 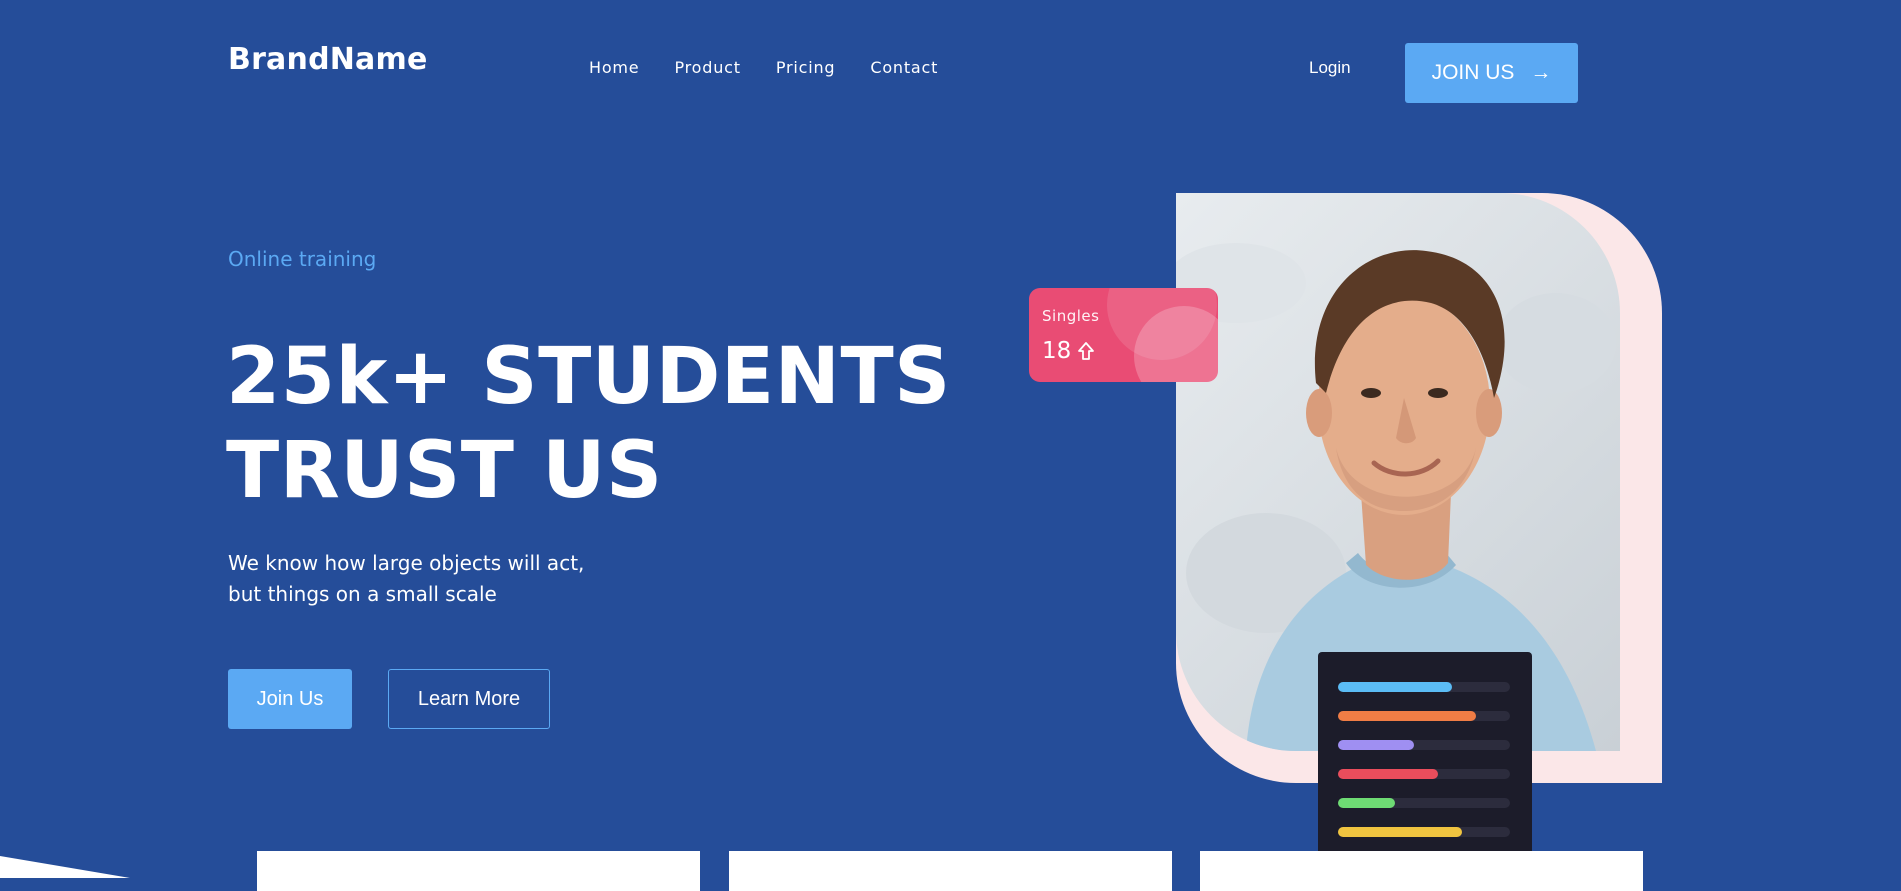 What do you see at coordinates (1425, 765) in the screenshot?
I see `progress-panel` at bounding box center [1425, 765].